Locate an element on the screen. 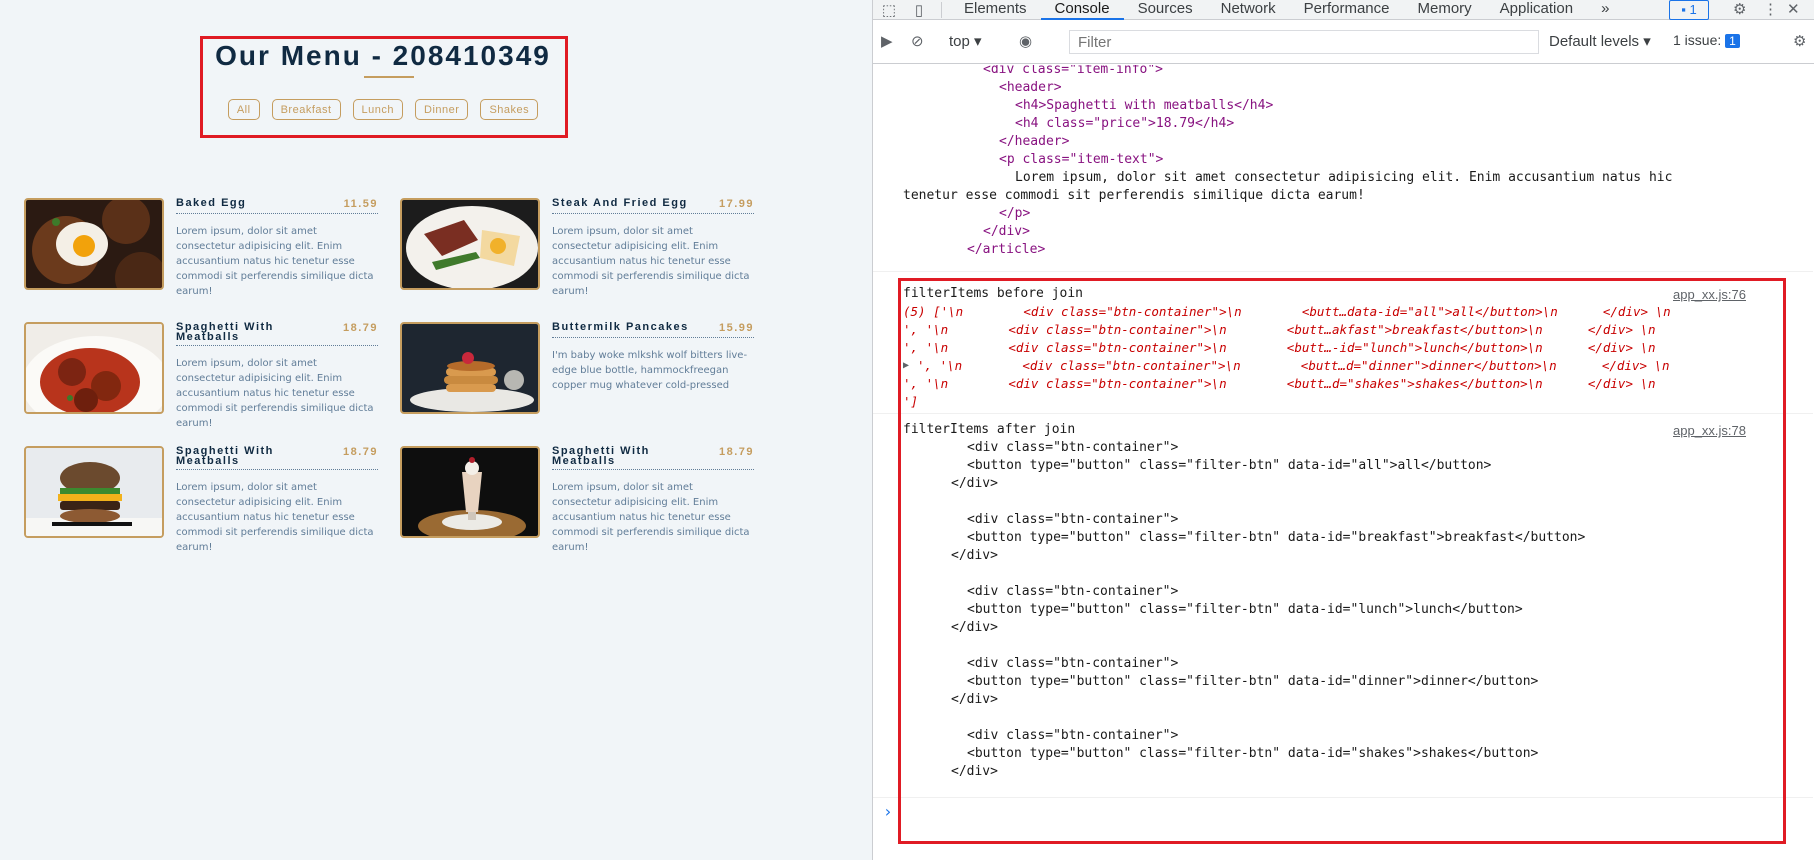 This screenshot has height=860, width=1814. item-photo-pancakes is located at coordinates (470, 368).